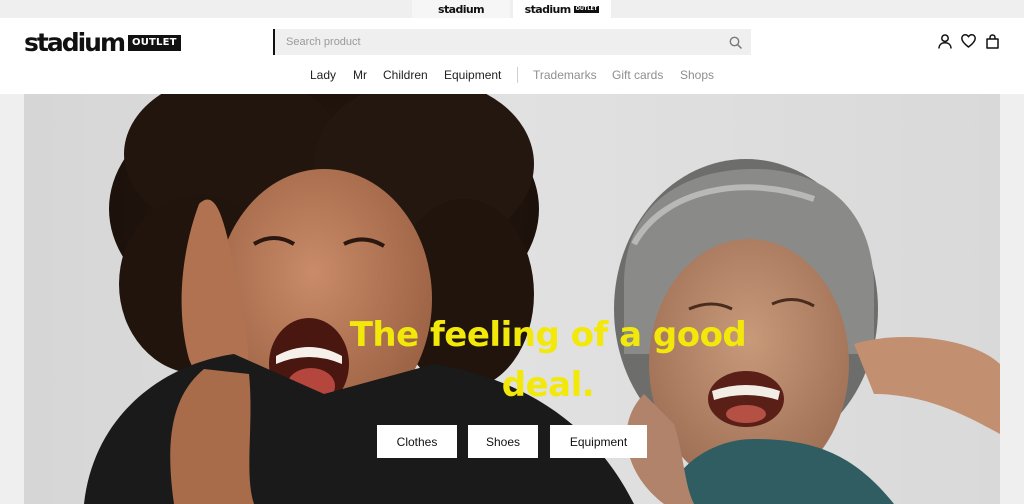 The width and height of the screenshot is (1024, 504). Describe the element at coordinates (598, 441) in the screenshot. I see `equipment-button: Equipment` at that location.